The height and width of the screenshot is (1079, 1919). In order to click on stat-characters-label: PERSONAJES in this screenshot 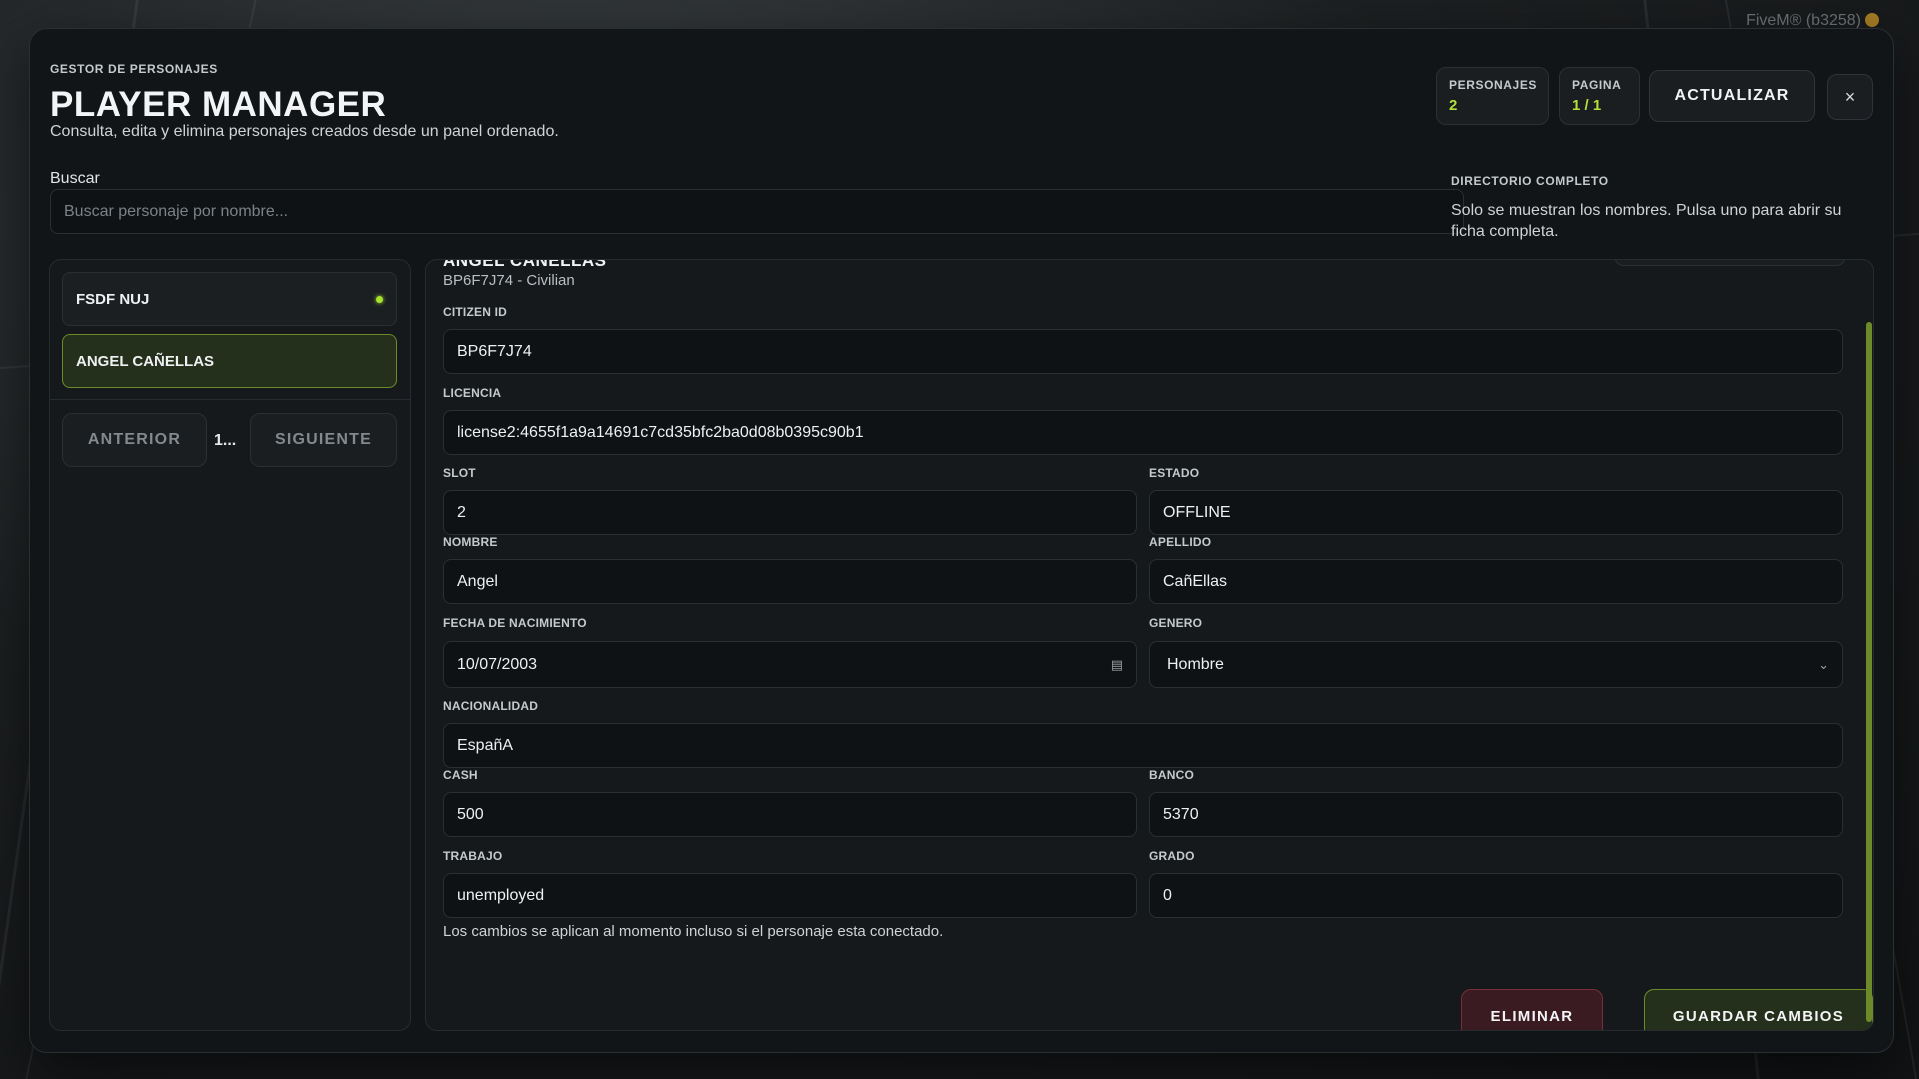, I will do `click(1493, 85)`.